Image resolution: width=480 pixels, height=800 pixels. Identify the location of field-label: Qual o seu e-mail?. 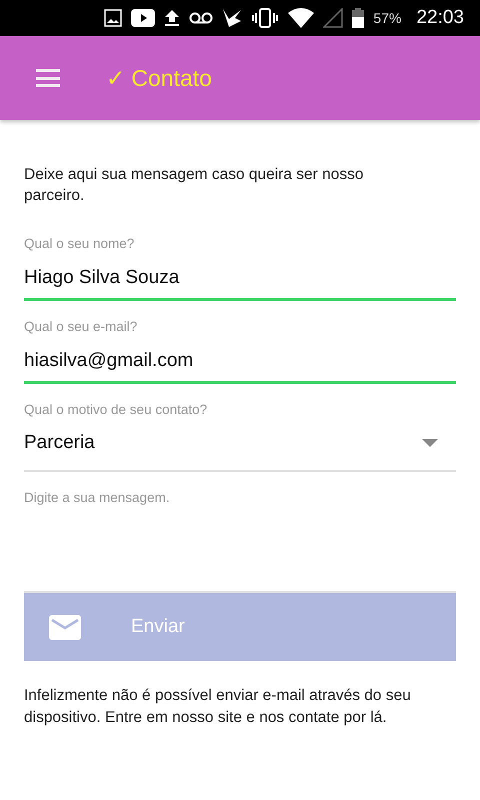
(81, 326).